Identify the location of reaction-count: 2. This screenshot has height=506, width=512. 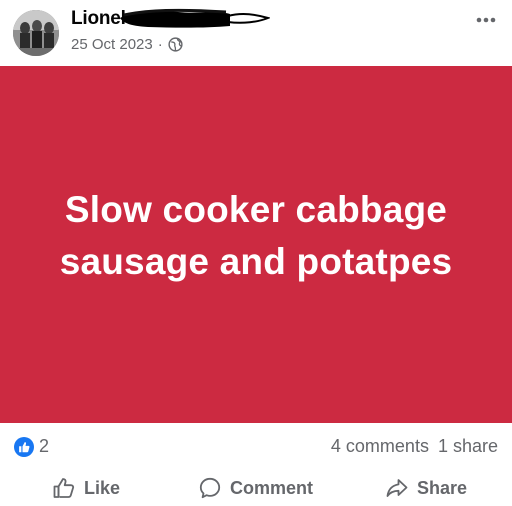
(44, 446).